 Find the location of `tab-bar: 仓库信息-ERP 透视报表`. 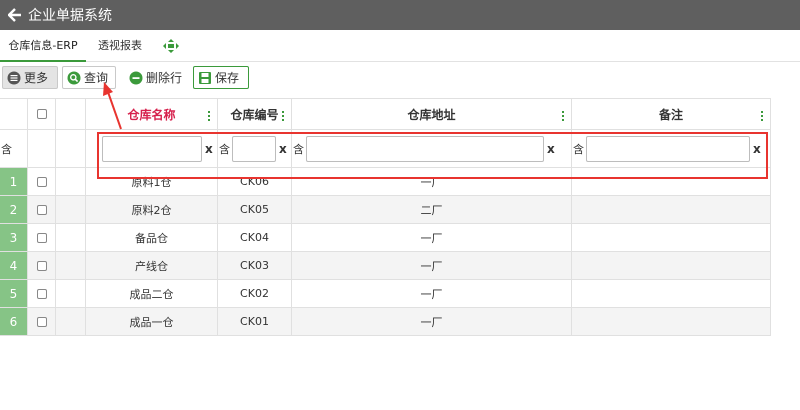

tab-bar: 仓库信息-ERP 透视报表 is located at coordinates (400, 46).